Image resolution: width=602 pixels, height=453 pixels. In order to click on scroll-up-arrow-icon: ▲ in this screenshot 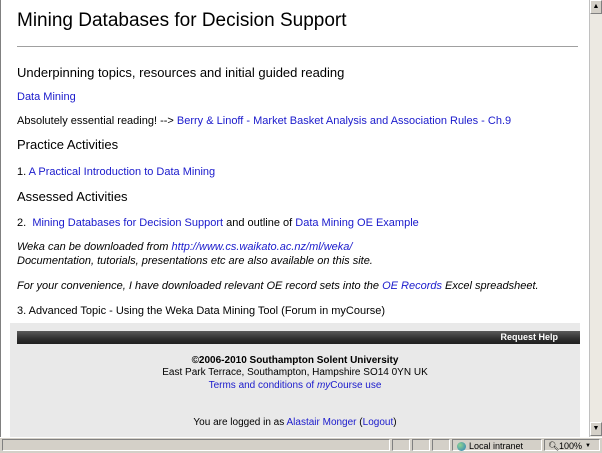, I will do `click(596, 6)`.